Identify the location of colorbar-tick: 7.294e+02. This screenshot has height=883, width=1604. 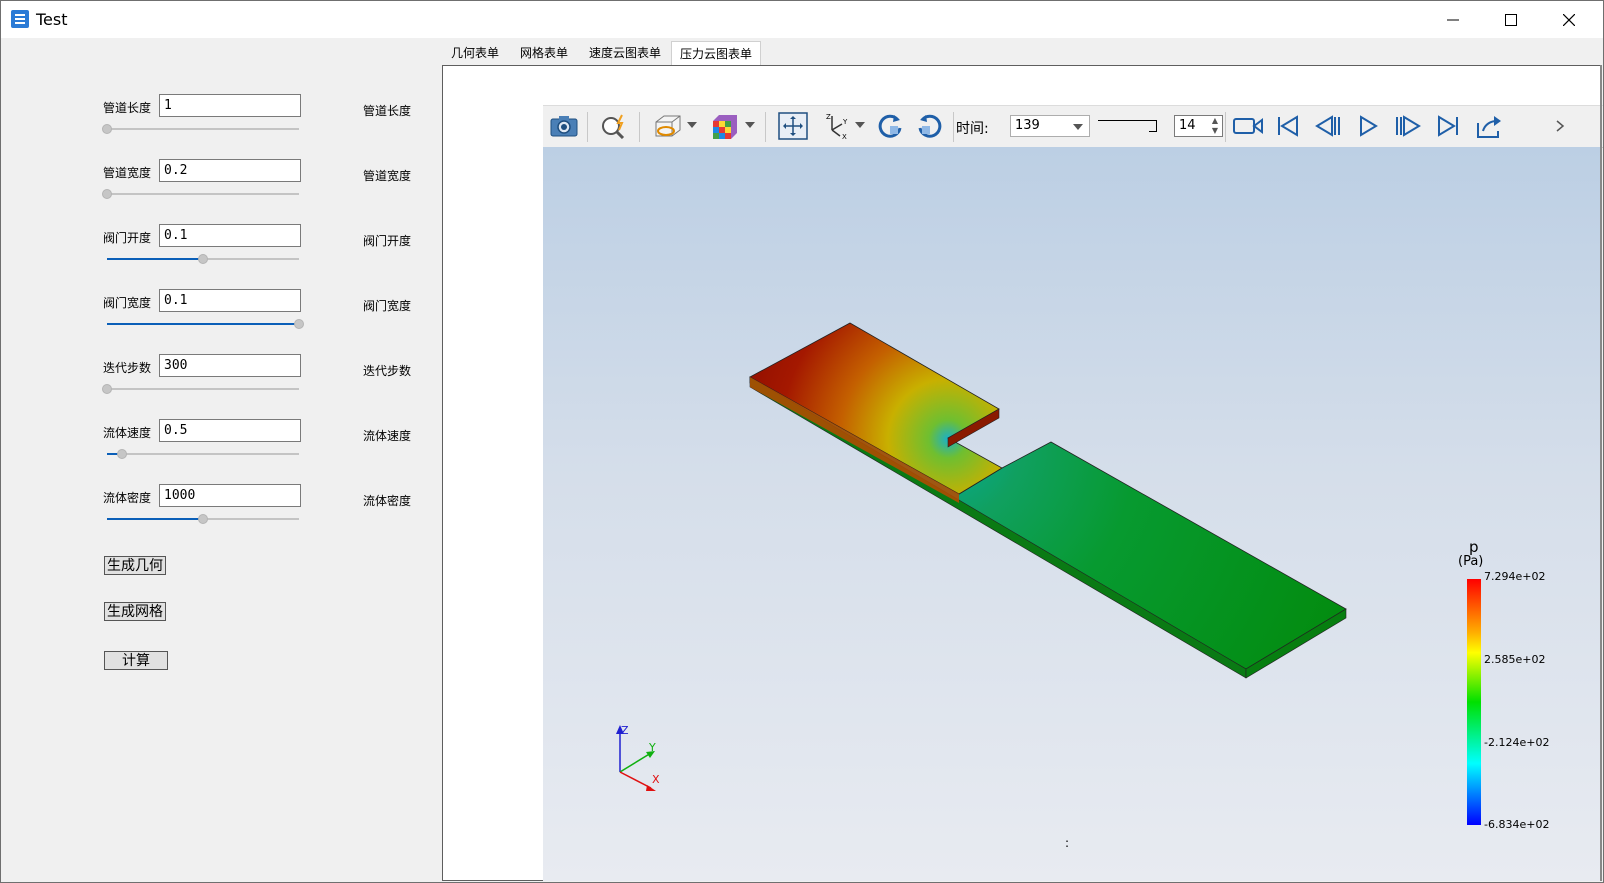
(1514, 576).